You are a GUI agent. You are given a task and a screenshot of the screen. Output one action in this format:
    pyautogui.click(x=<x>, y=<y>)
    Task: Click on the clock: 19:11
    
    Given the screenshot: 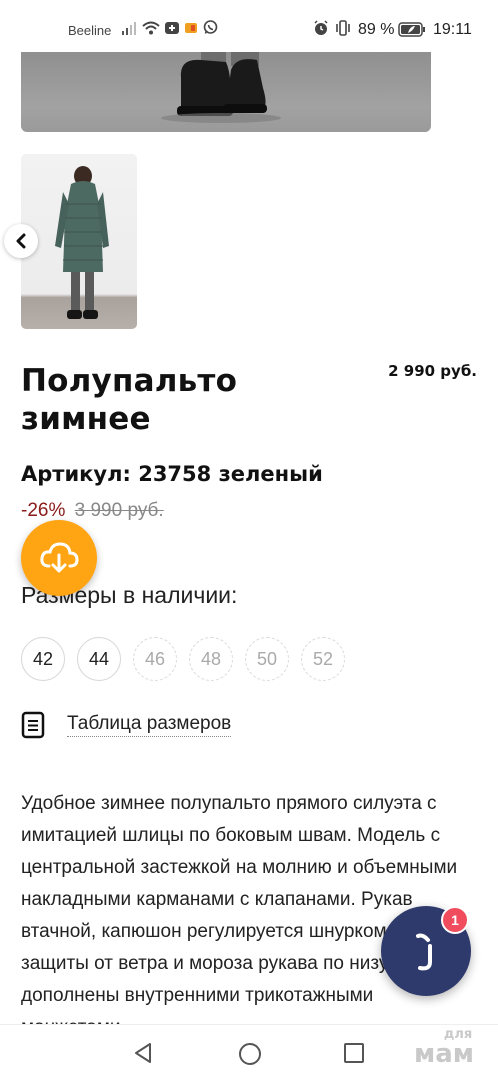 What is the action you would take?
    pyautogui.click(x=452, y=29)
    